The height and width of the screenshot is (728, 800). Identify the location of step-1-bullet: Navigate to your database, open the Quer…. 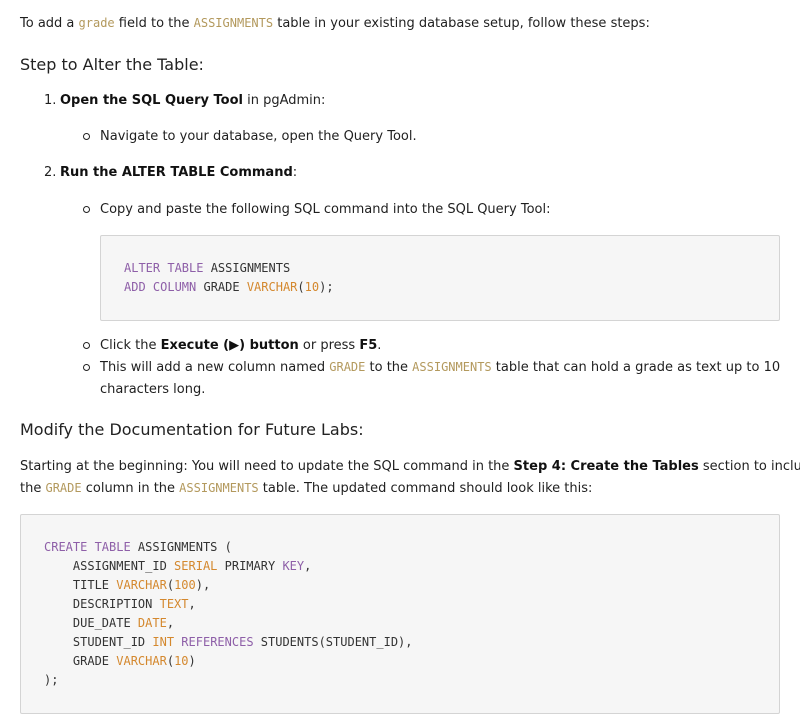
(258, 136).